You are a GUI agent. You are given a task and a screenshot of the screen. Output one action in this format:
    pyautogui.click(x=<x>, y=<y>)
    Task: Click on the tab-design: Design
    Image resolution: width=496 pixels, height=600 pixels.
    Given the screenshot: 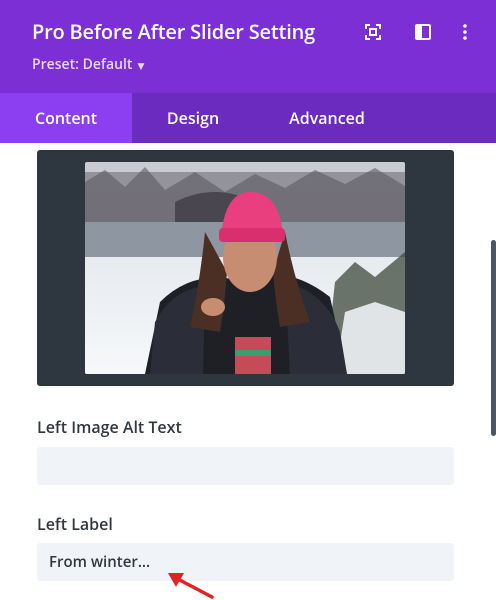 What is the action you would take?
    pyautogui.click(x=193, y=118)
    